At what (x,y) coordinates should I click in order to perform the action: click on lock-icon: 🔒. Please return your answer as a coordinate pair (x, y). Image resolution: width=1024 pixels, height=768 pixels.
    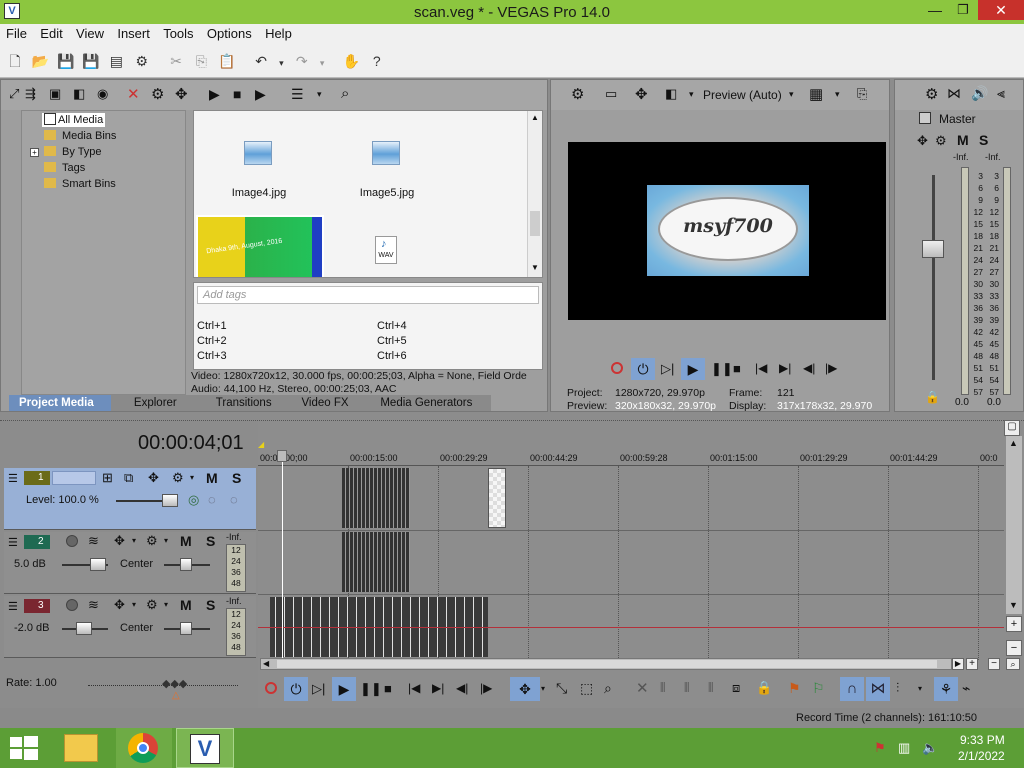
    Looking at the image, I should click on (764, 688).